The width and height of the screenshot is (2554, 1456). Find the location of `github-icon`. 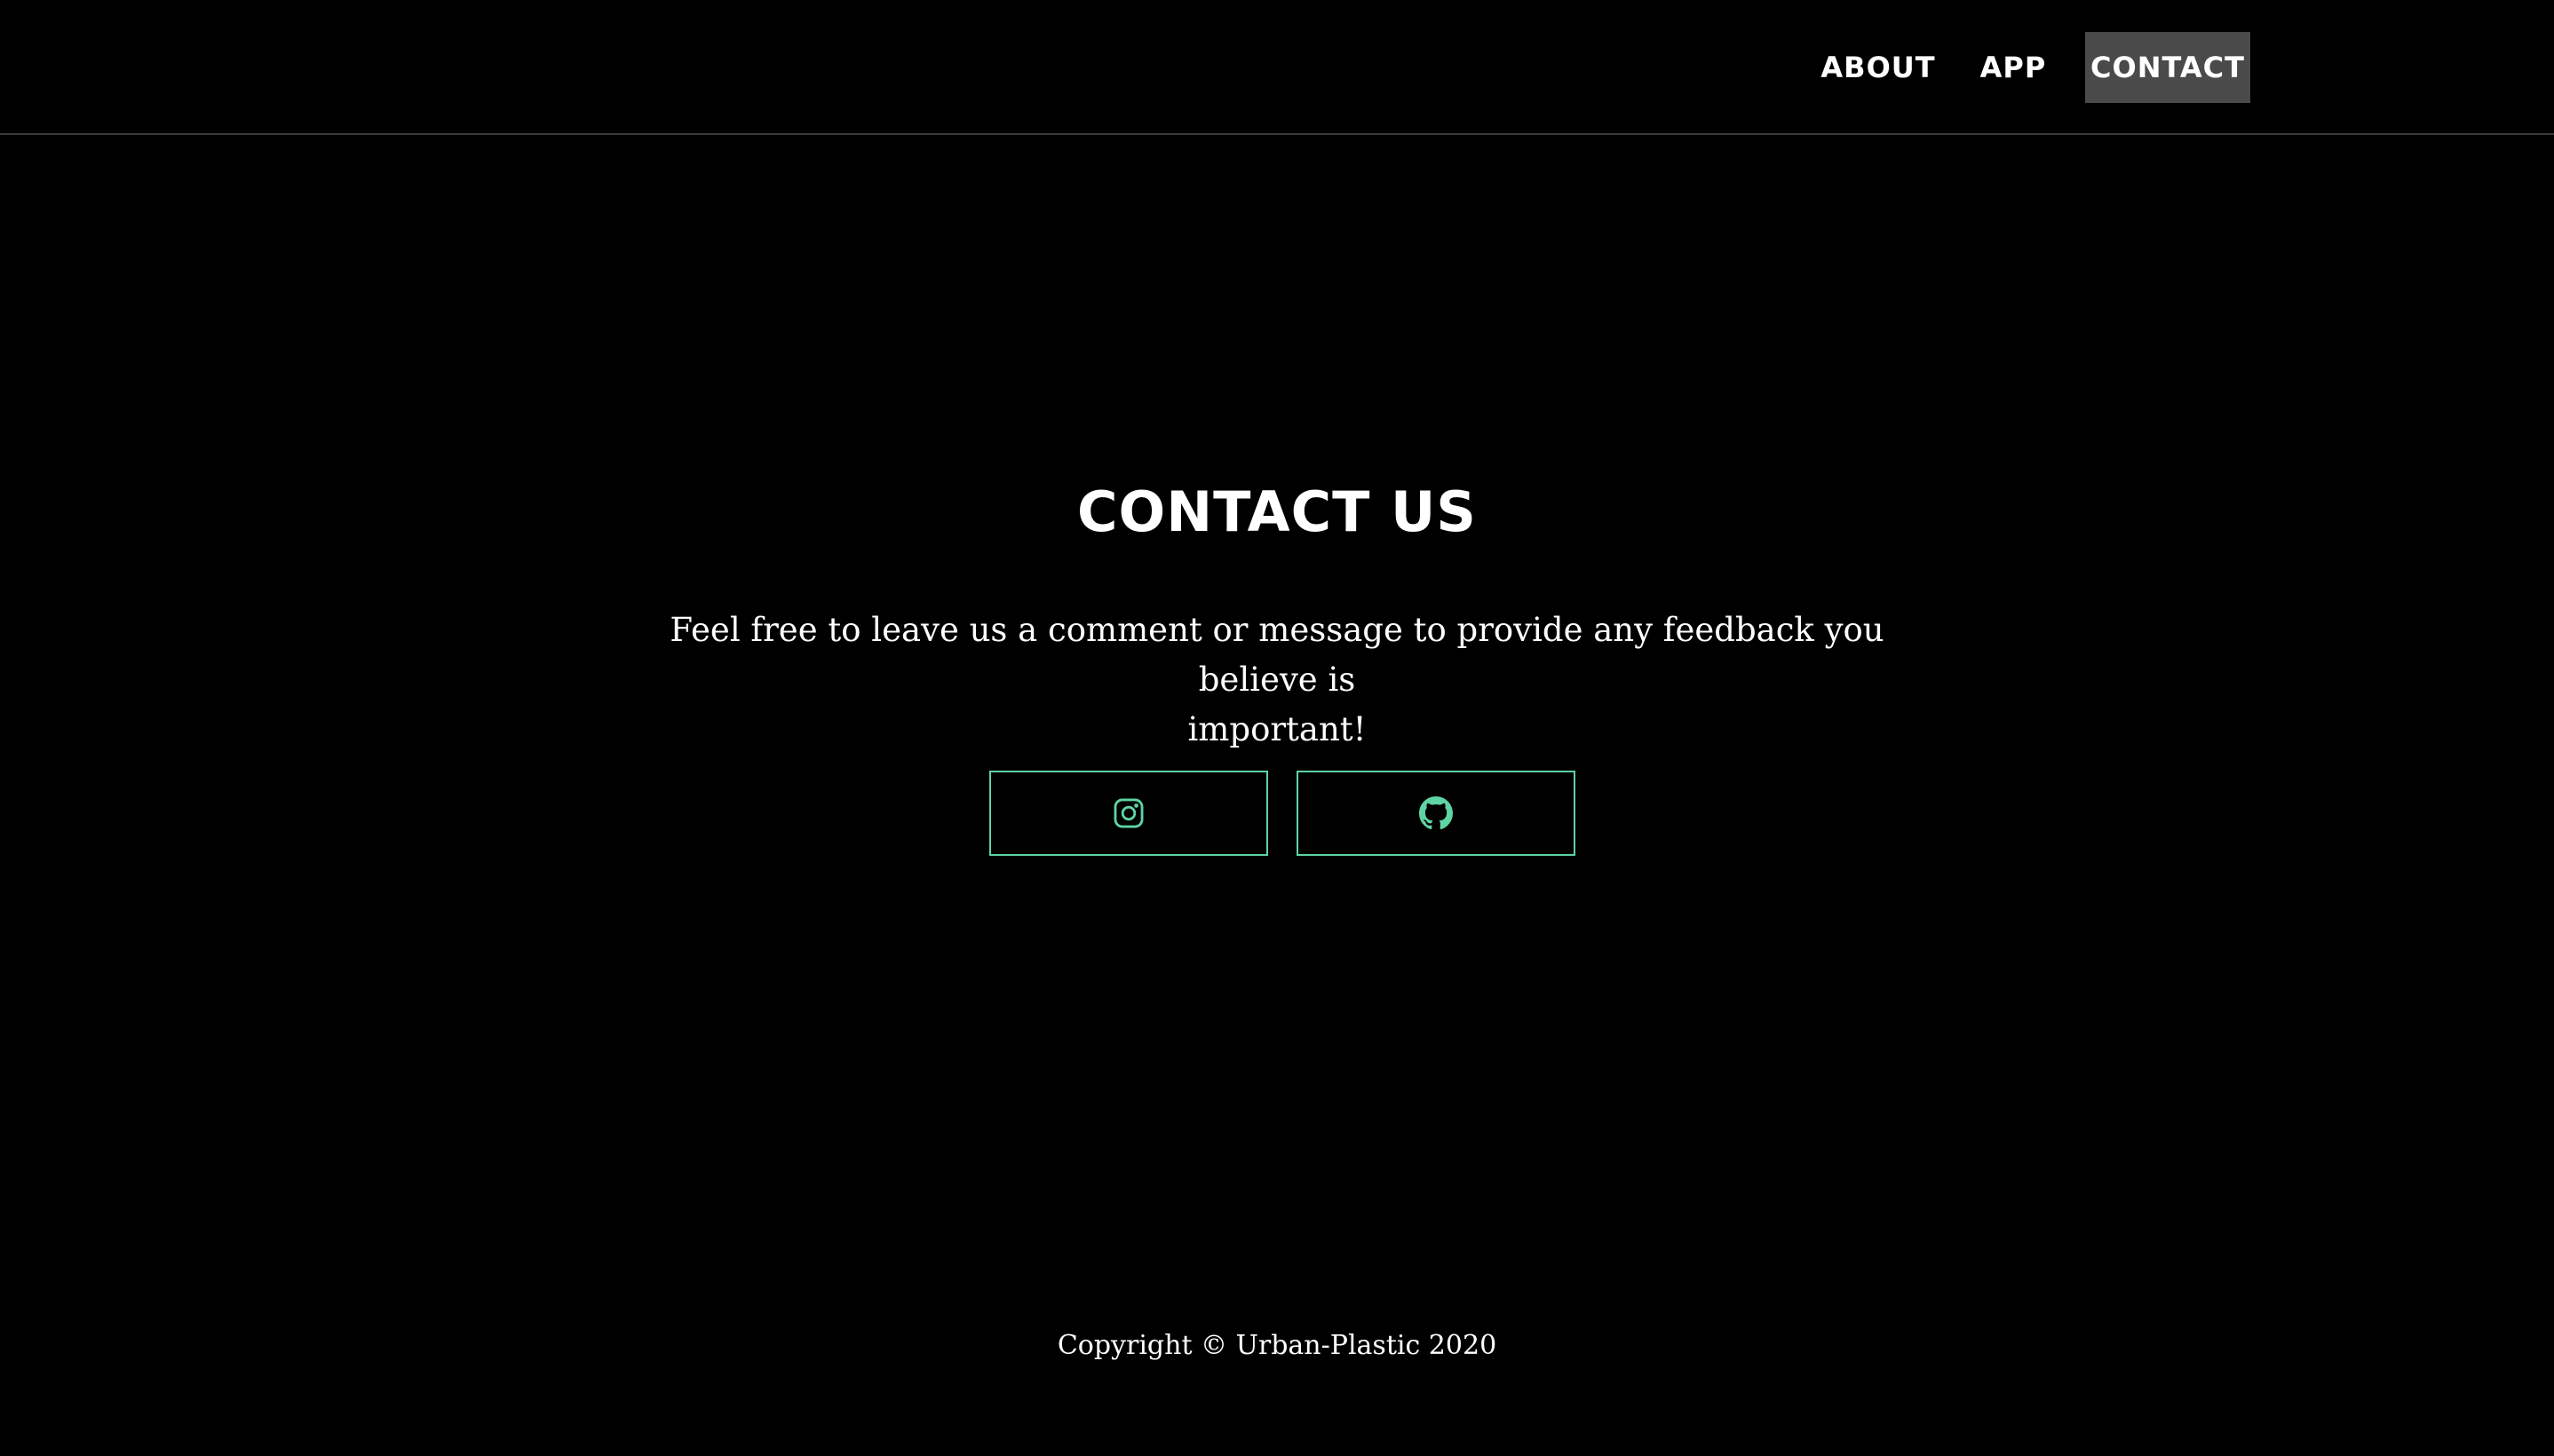

github-icon is located at coordinates (1436, 813).